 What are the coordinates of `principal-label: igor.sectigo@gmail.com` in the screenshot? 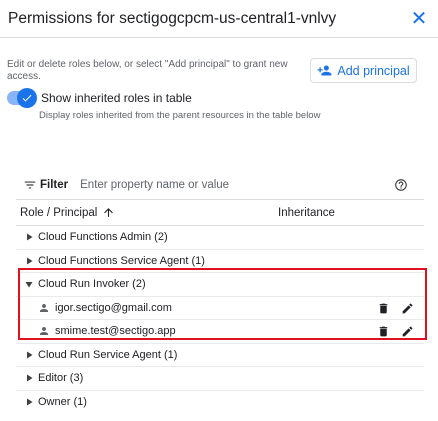 It's located at (113, 307).